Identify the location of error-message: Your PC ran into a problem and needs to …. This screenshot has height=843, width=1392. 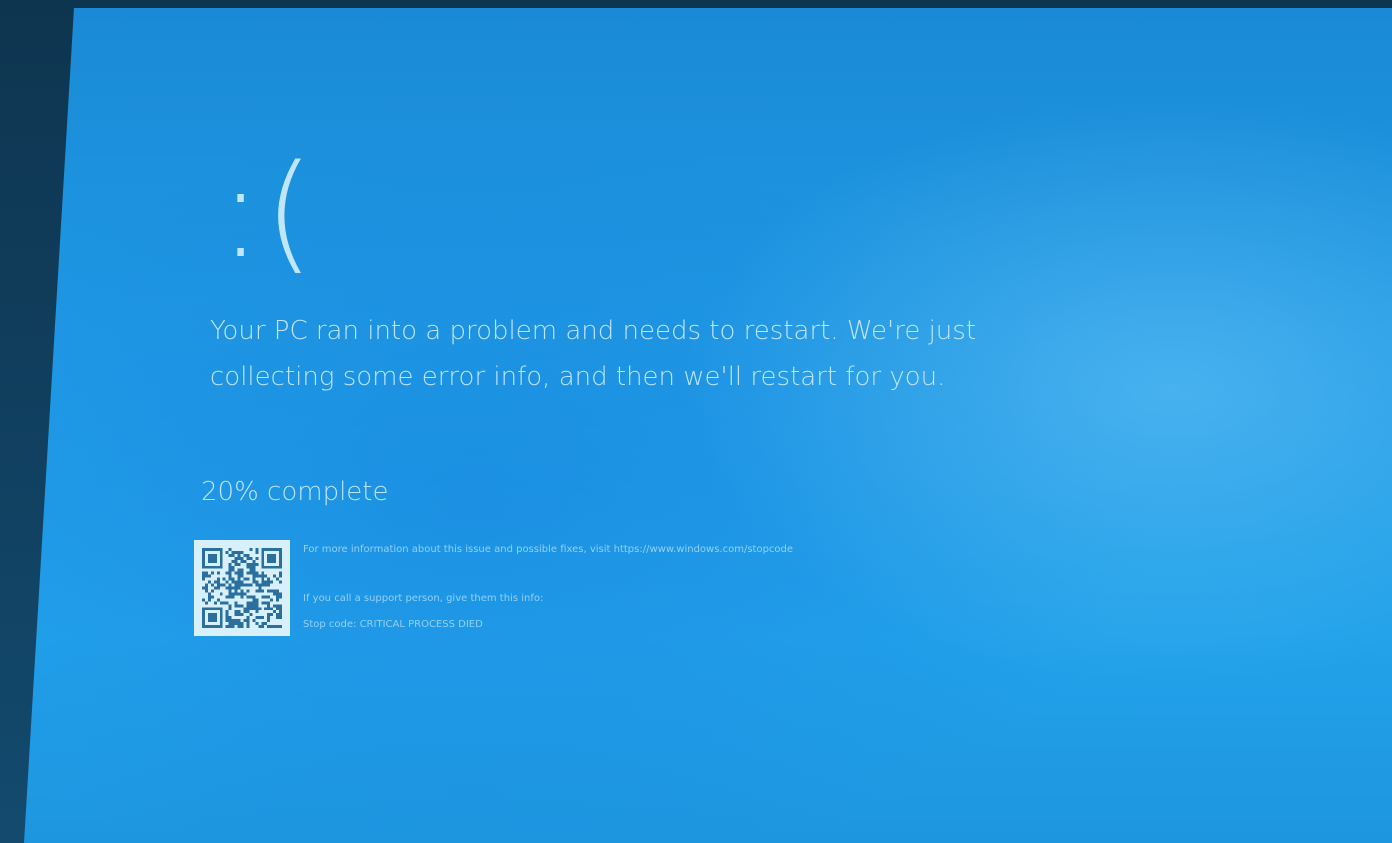
(593, 354).